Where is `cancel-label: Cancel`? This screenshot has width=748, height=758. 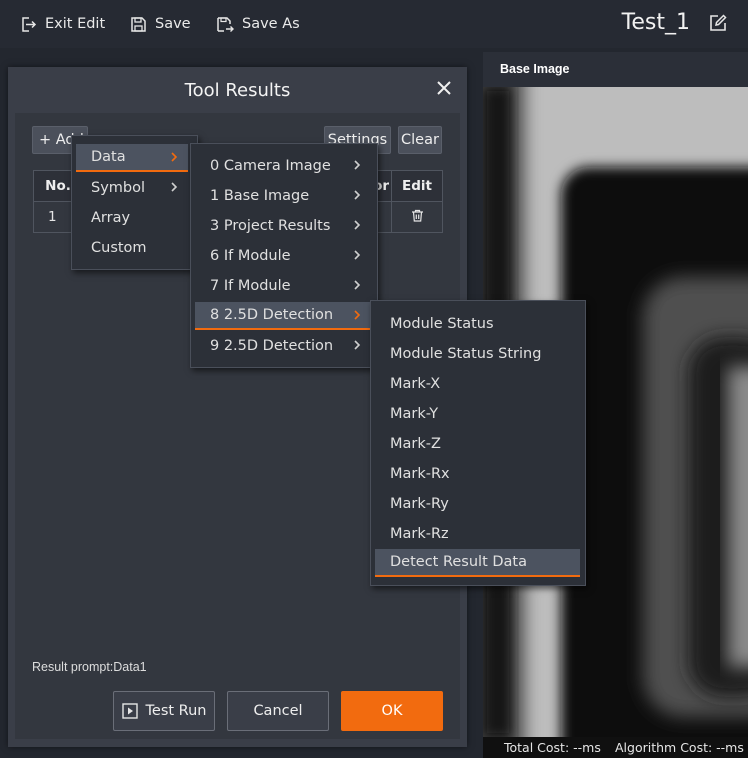 cancel-label: Cancel is located at coordinates (278, 711).